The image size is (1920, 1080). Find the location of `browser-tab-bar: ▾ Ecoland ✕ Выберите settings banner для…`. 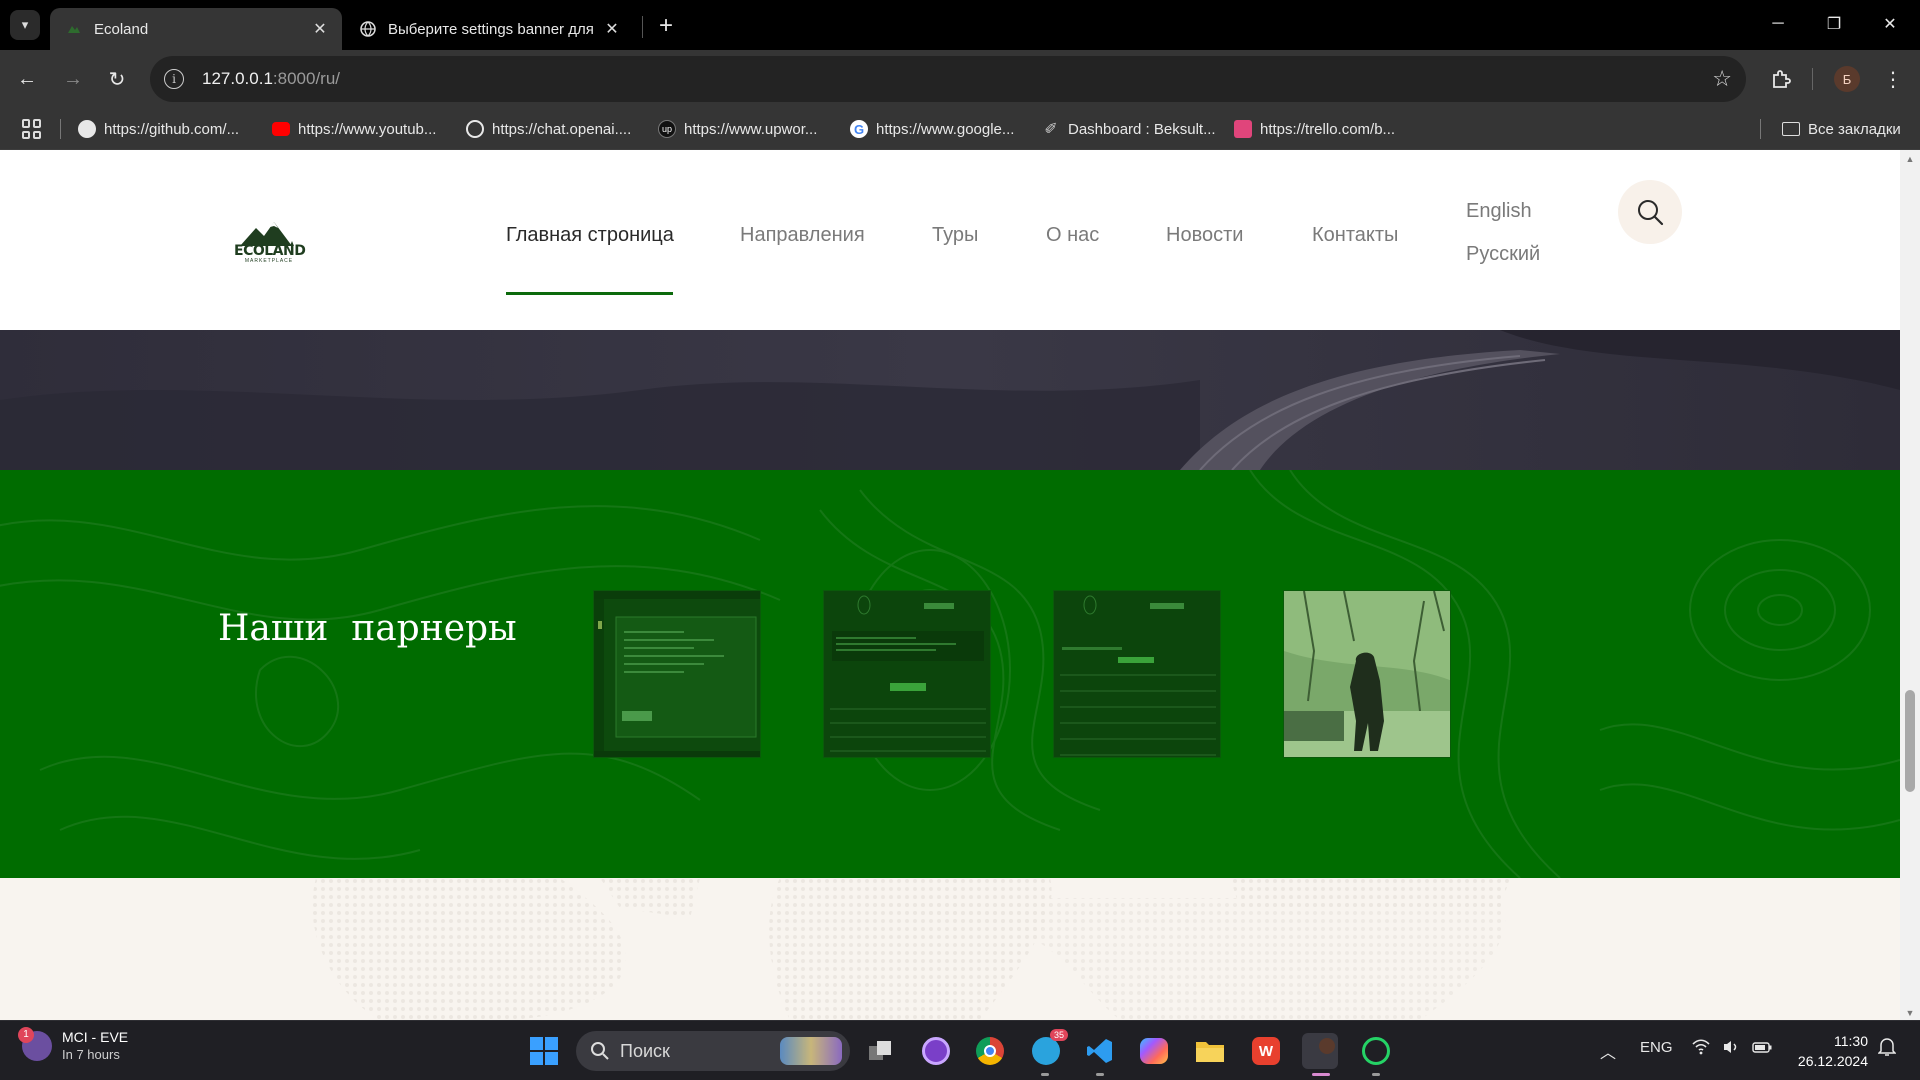

browser-tab-bar: ▾ Ecoland ✕ Выберите settings banner для… is located at coordinates (960, 25).